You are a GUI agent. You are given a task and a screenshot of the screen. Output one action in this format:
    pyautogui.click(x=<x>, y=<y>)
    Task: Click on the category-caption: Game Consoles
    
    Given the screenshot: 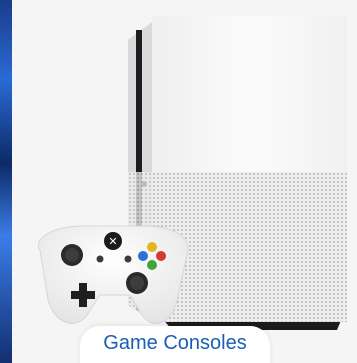 What is the action you would take?
    pyautogui.click(x=175, y=344)
    